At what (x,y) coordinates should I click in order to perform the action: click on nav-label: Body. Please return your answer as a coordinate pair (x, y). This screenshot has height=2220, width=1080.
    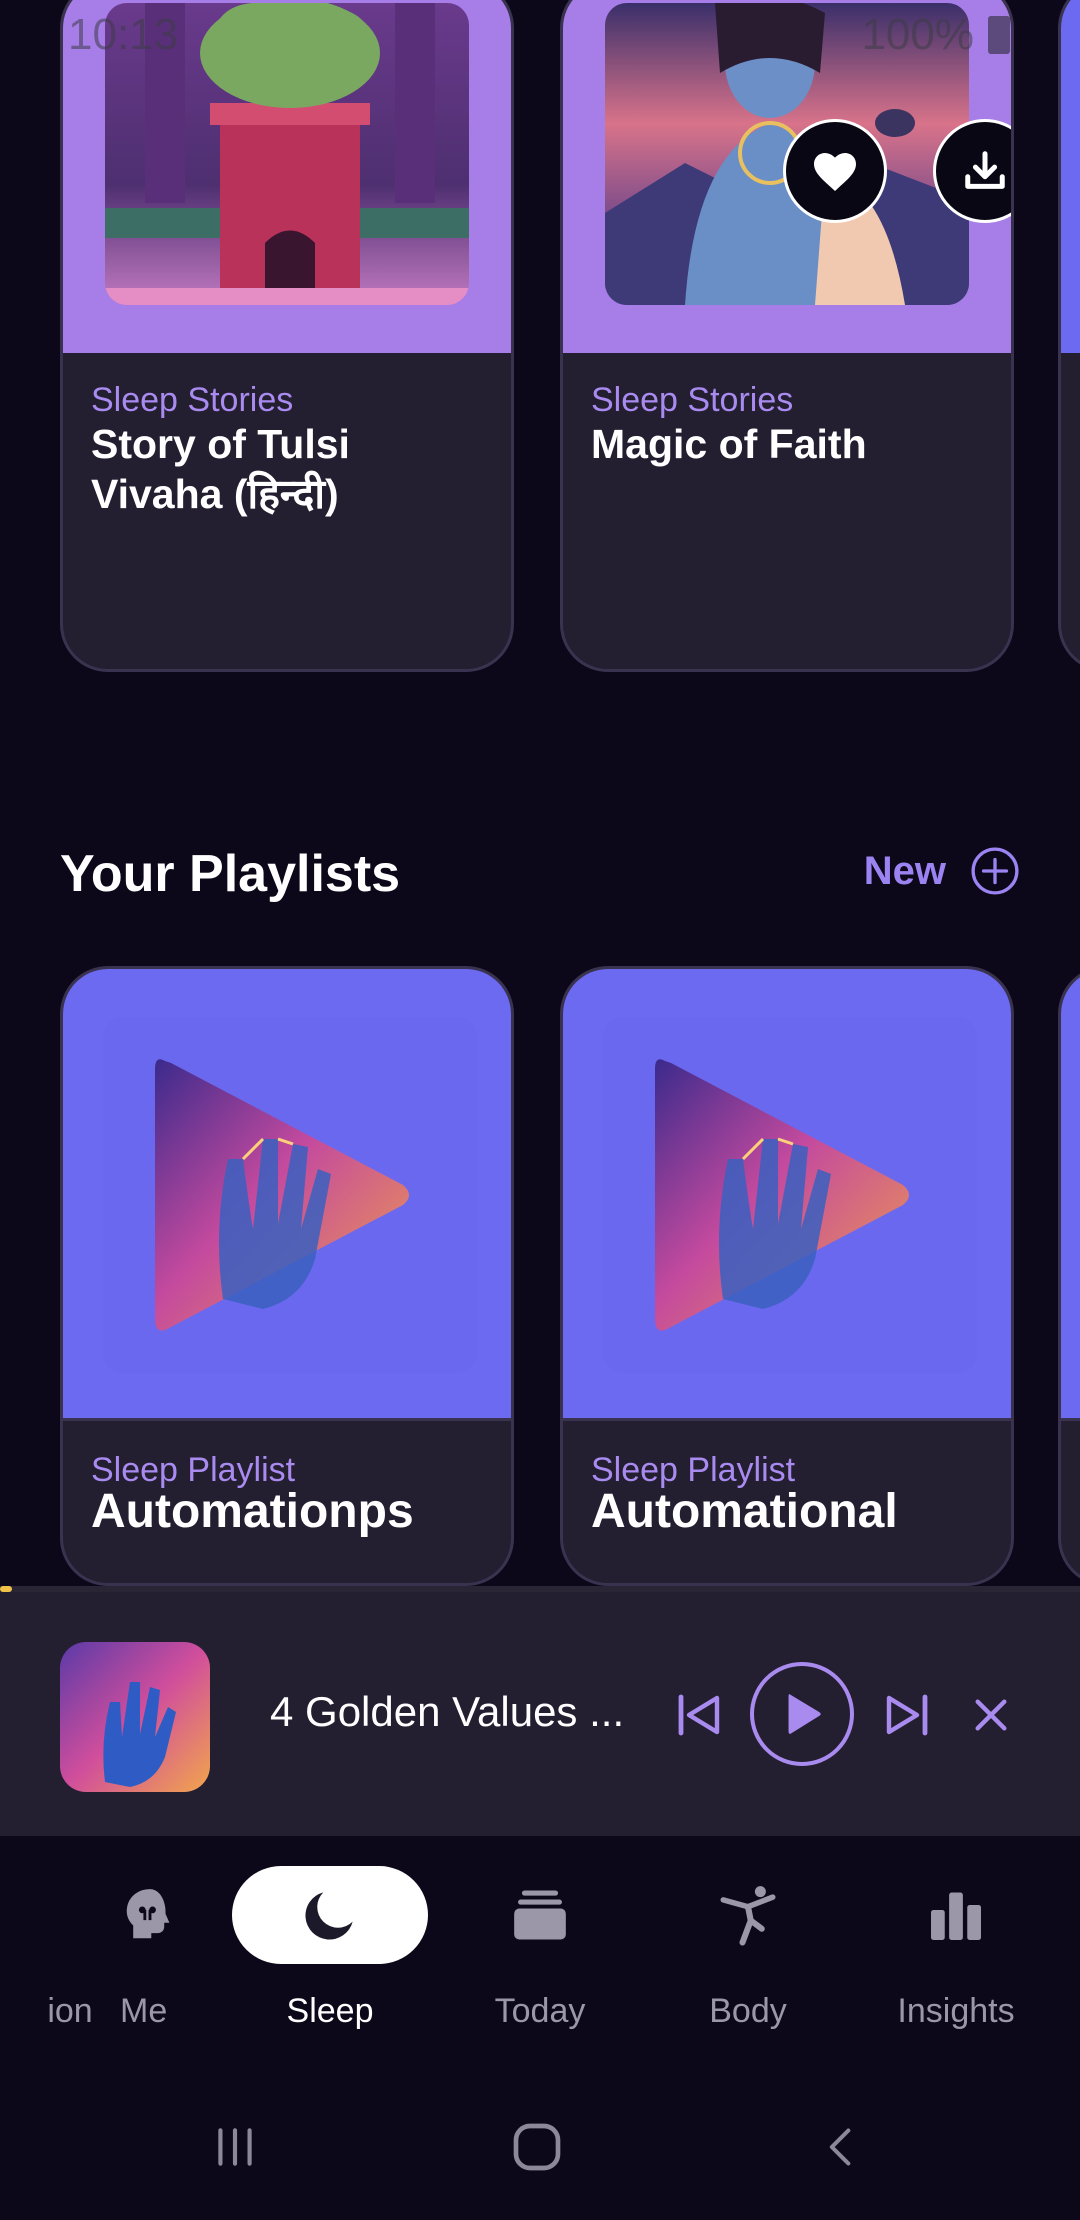
    Looking at the image, I should click on (748, 2011).